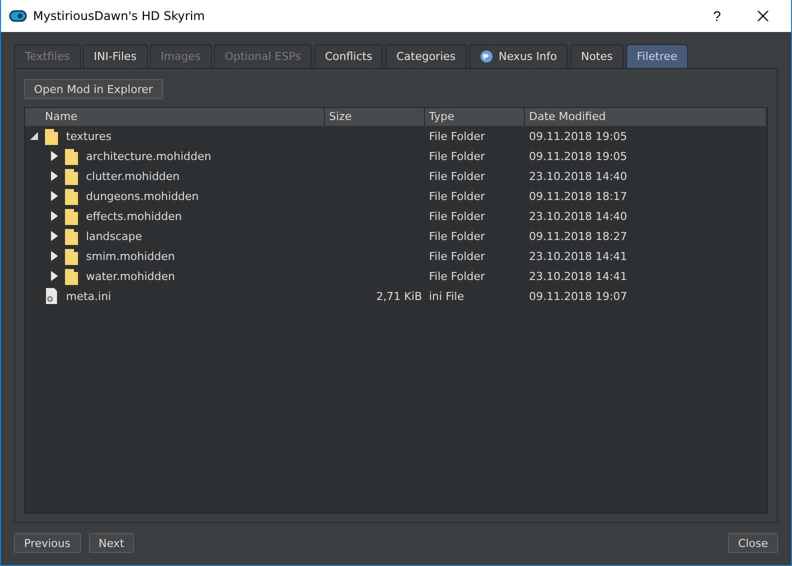 This screenshot has height=566, width=792. What do you see at coordinates (93, 89) in the screenshot?
I see `open-explorer-button: Open Mod in Explorer` at bounding box center [93, 89].